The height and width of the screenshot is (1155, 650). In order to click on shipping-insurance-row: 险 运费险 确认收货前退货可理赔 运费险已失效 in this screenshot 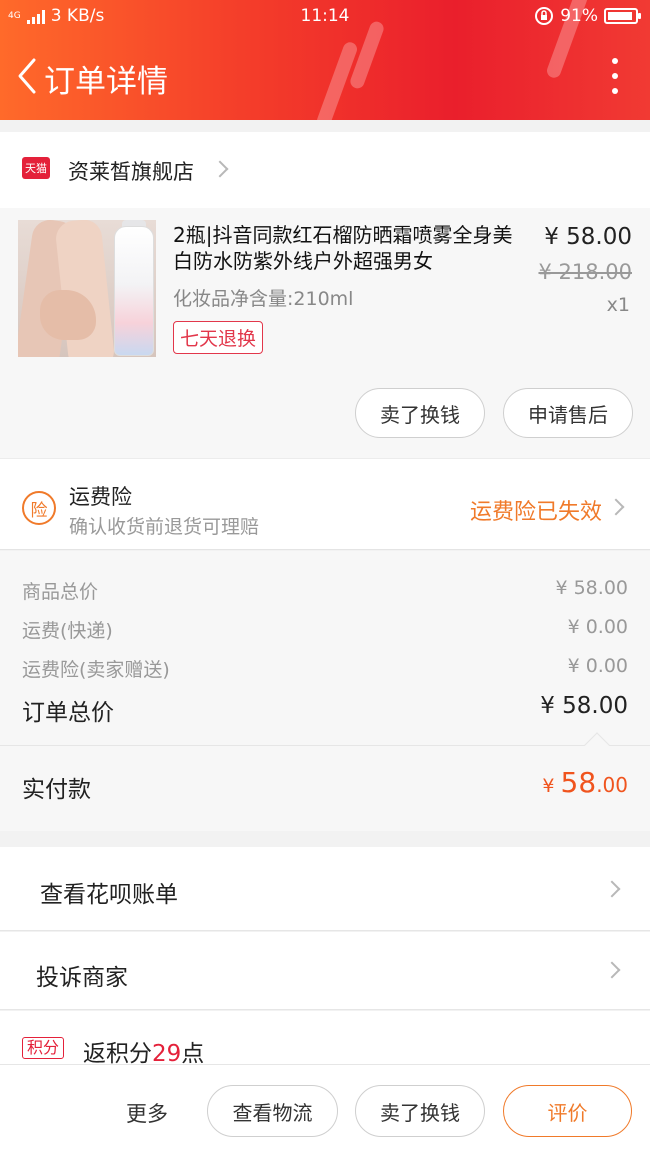, I will do `click(325, 504)`.